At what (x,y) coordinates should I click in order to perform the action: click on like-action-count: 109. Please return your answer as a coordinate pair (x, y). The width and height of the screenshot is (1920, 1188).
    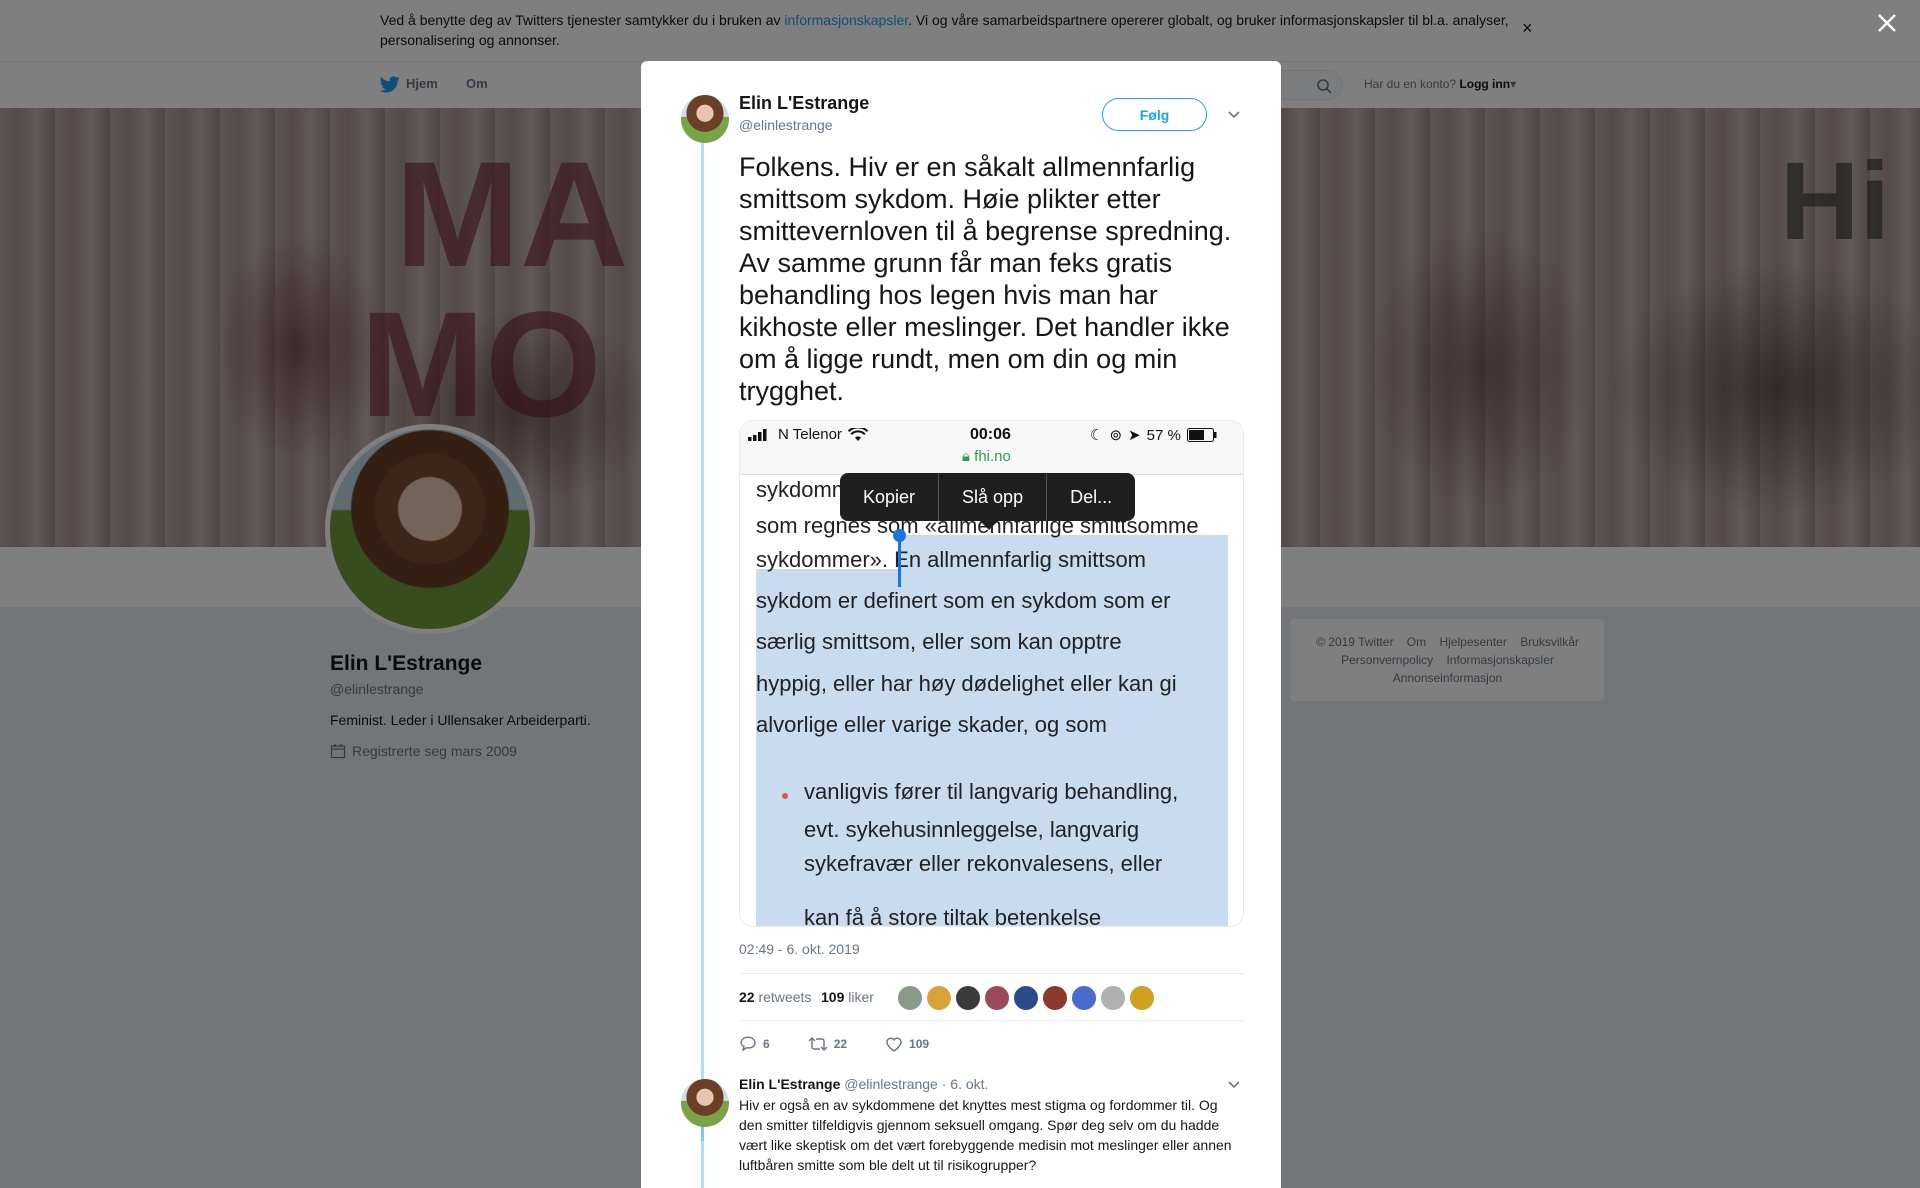
    Looking at the image, I should click on (919, 1044).